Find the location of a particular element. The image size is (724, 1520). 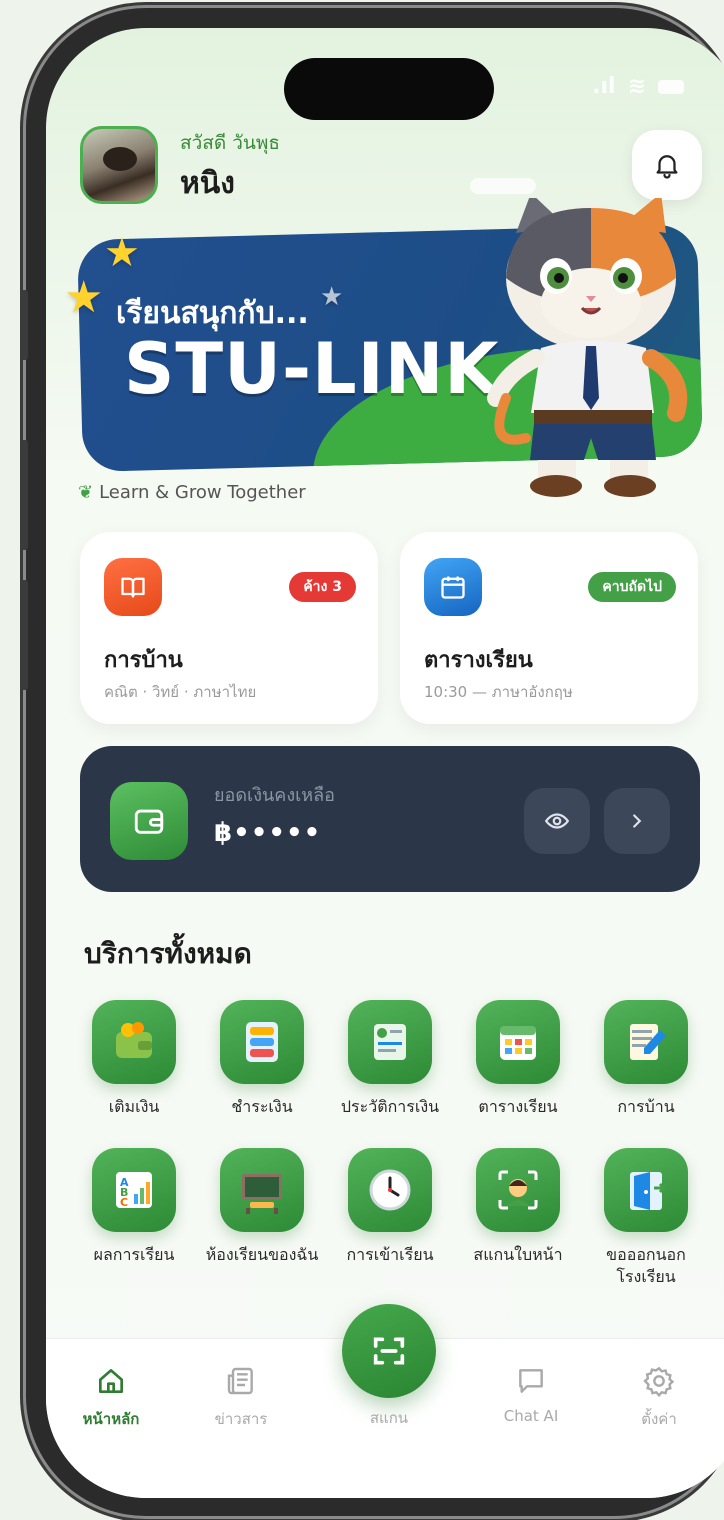

nav-home: หน้าหลัก is located at coordinates (111, 1398).